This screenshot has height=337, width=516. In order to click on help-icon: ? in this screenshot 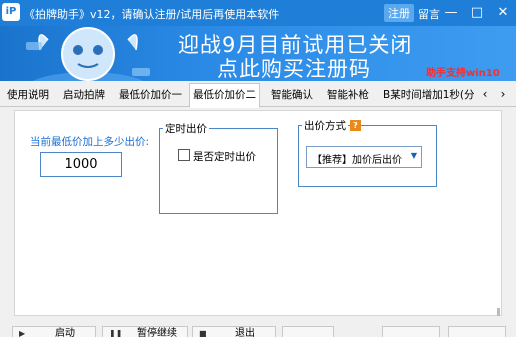, I will do `click(355, 125)`.